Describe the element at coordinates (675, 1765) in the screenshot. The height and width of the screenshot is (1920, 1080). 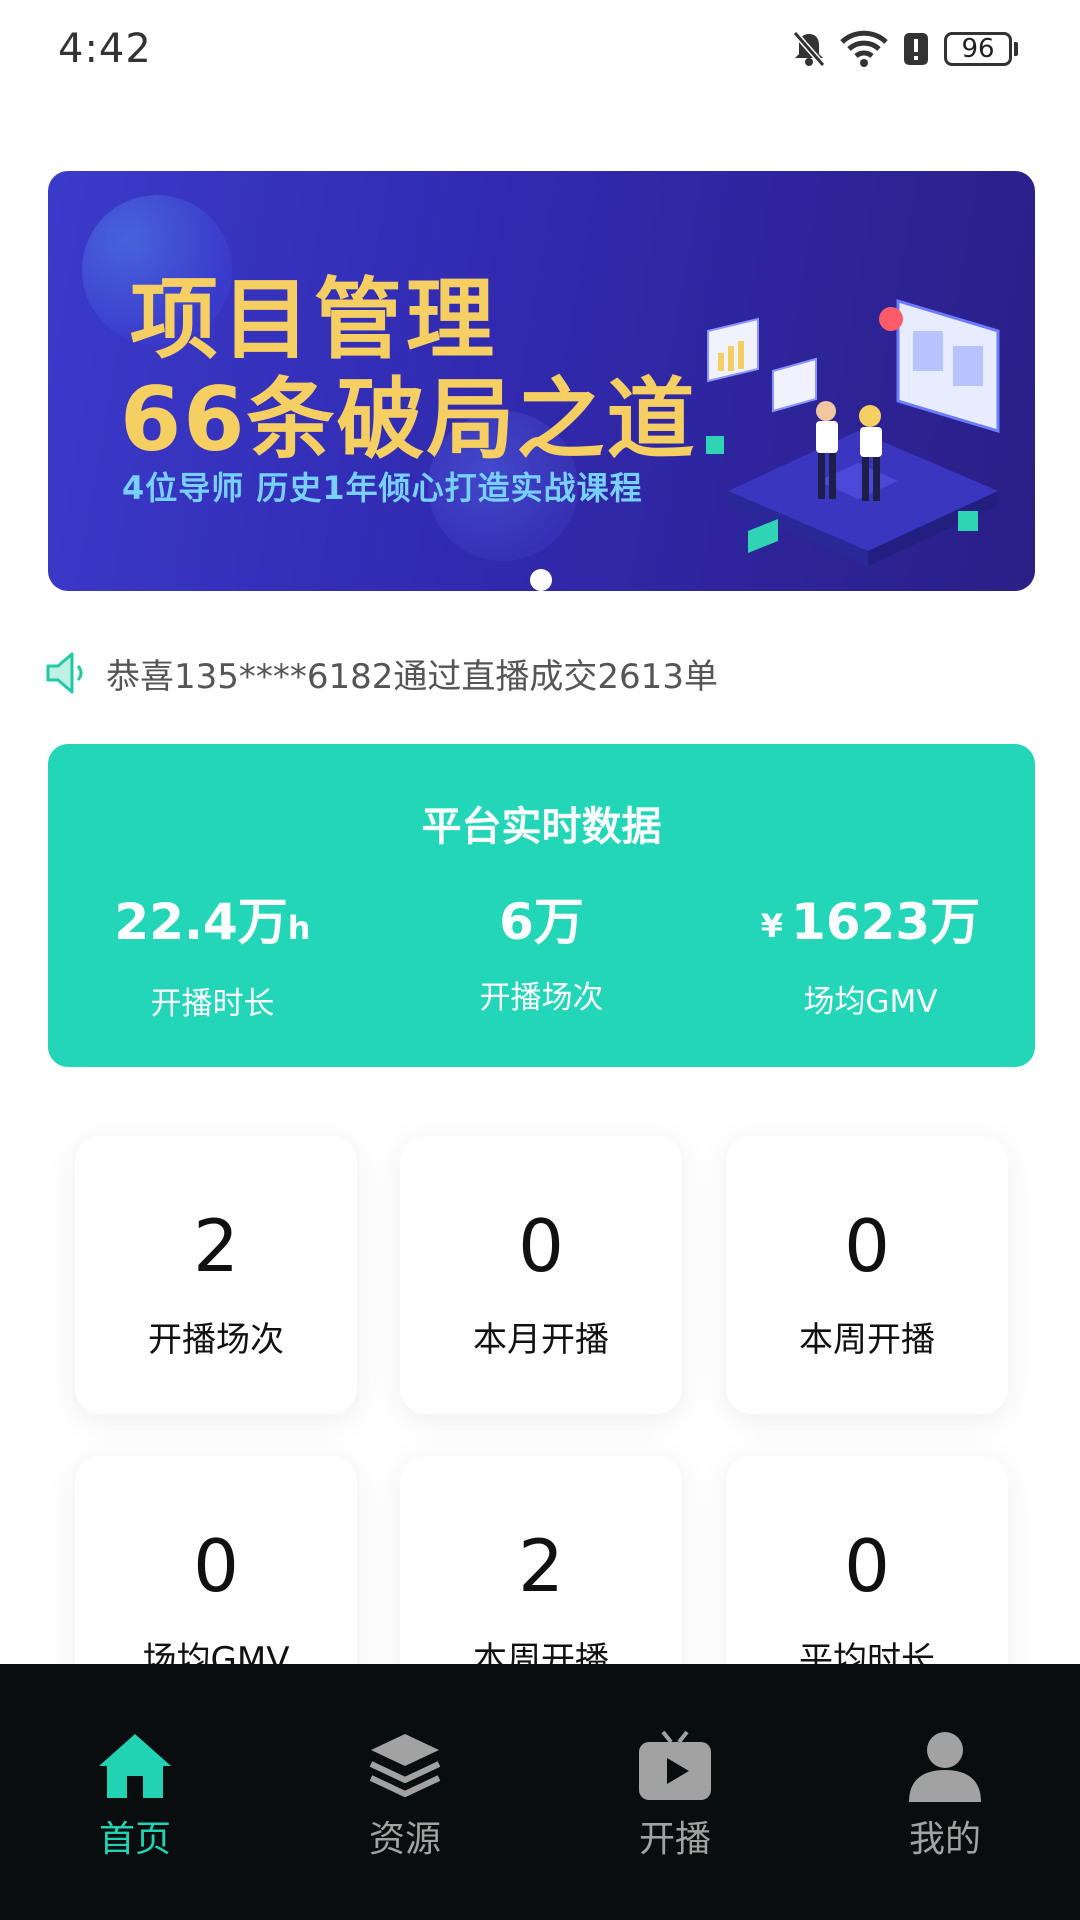
I see `tv-play-icon` at that location.